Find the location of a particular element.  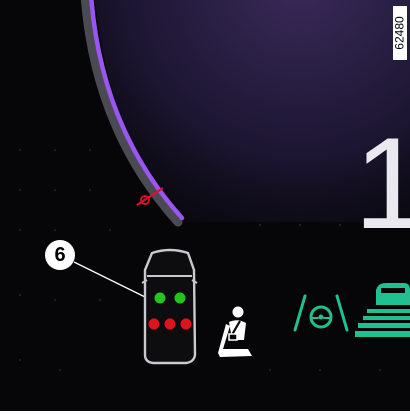

seat-status-rear is located at coordinates (170, 324).